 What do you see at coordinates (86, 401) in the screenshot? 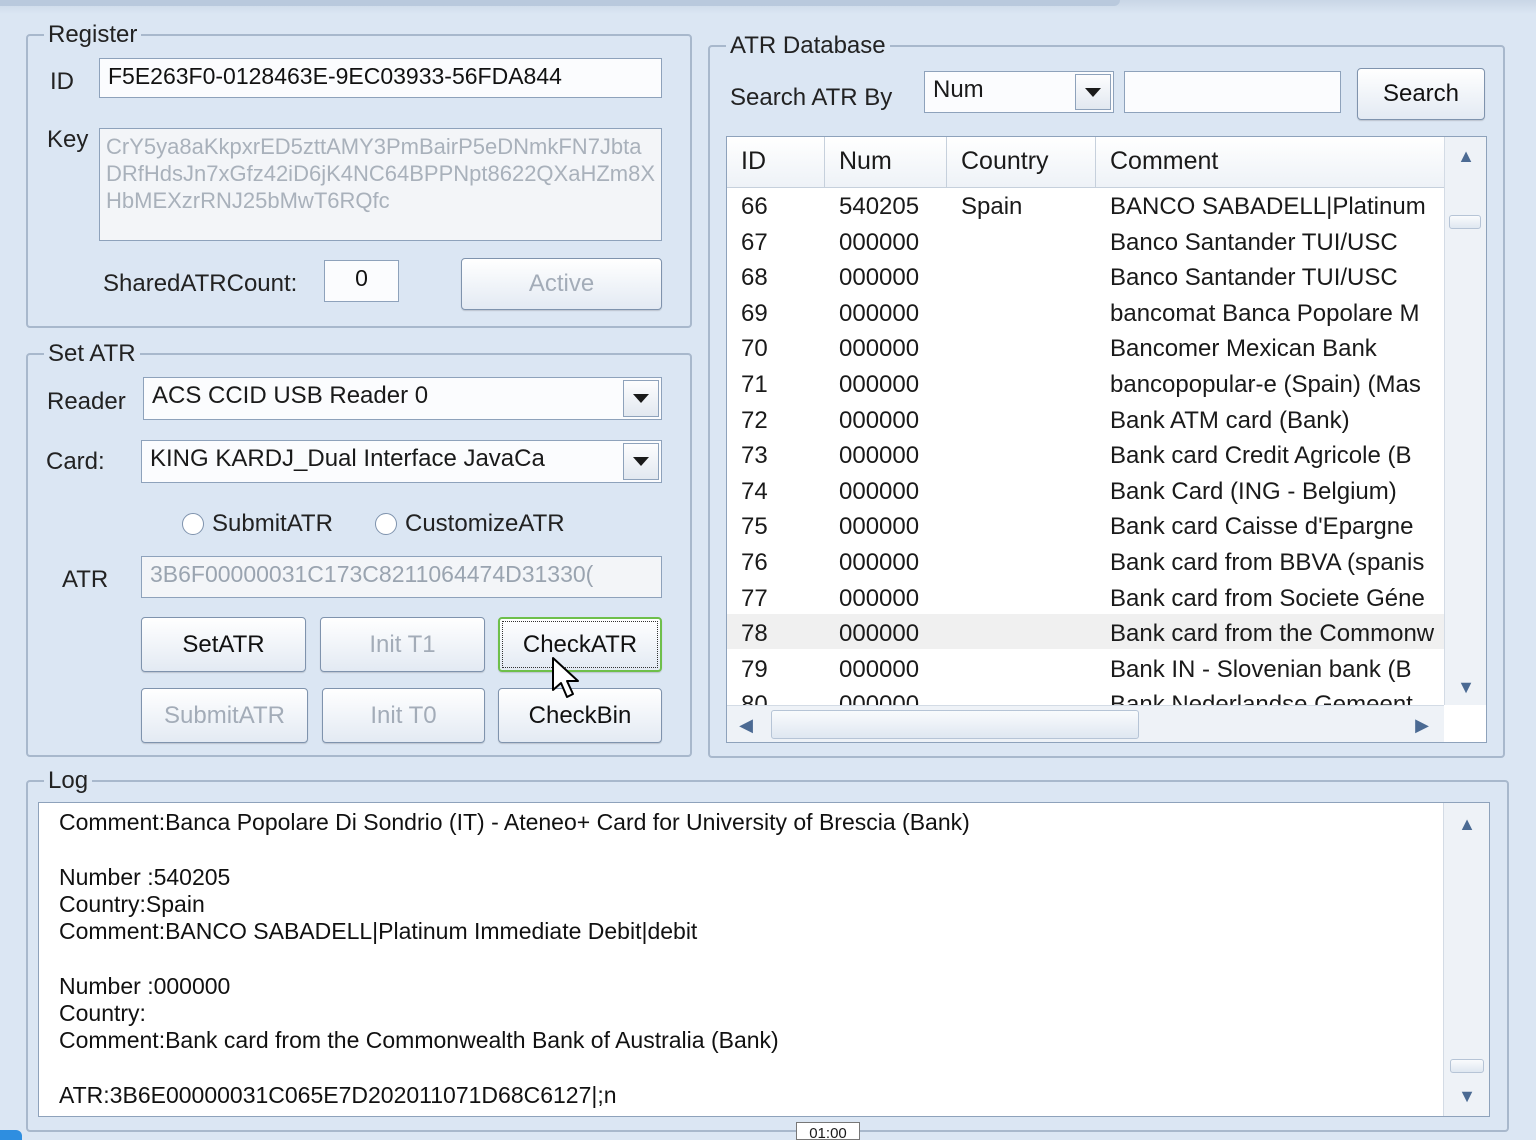
I see `reader-label: Reader` at bounding box center [86, 401].